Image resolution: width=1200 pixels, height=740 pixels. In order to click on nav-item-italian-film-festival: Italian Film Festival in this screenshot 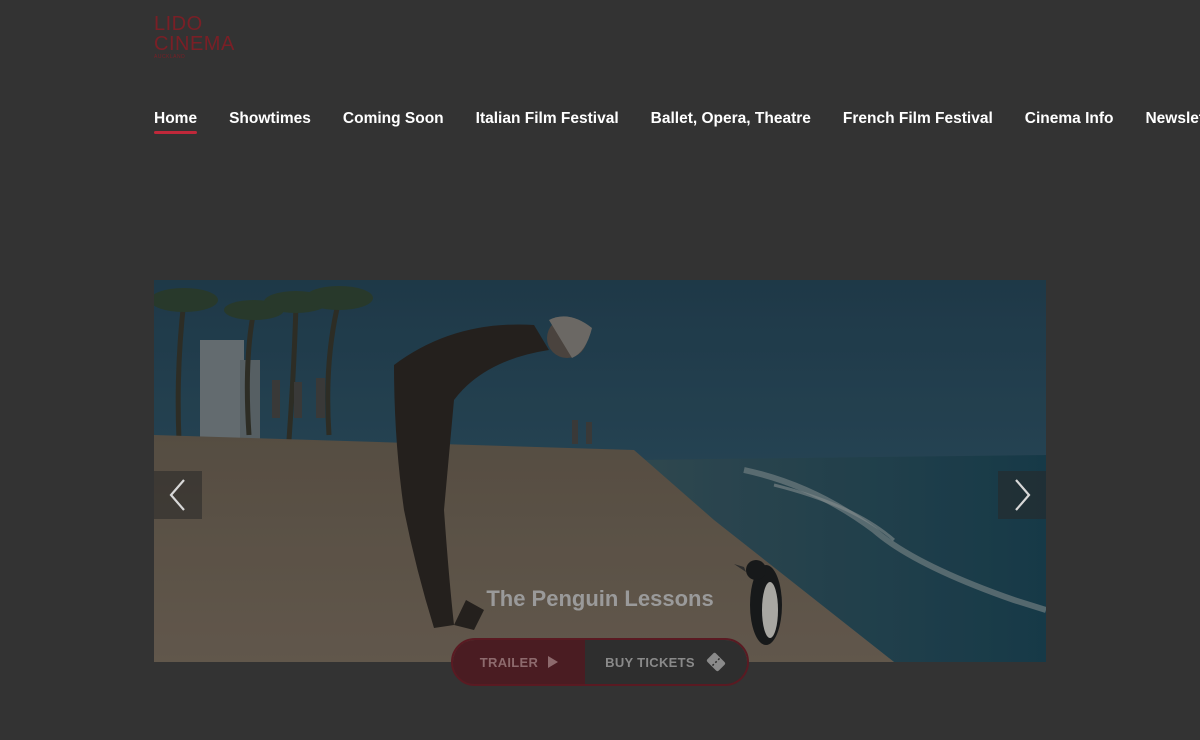, I will do `click(547, 122)`.